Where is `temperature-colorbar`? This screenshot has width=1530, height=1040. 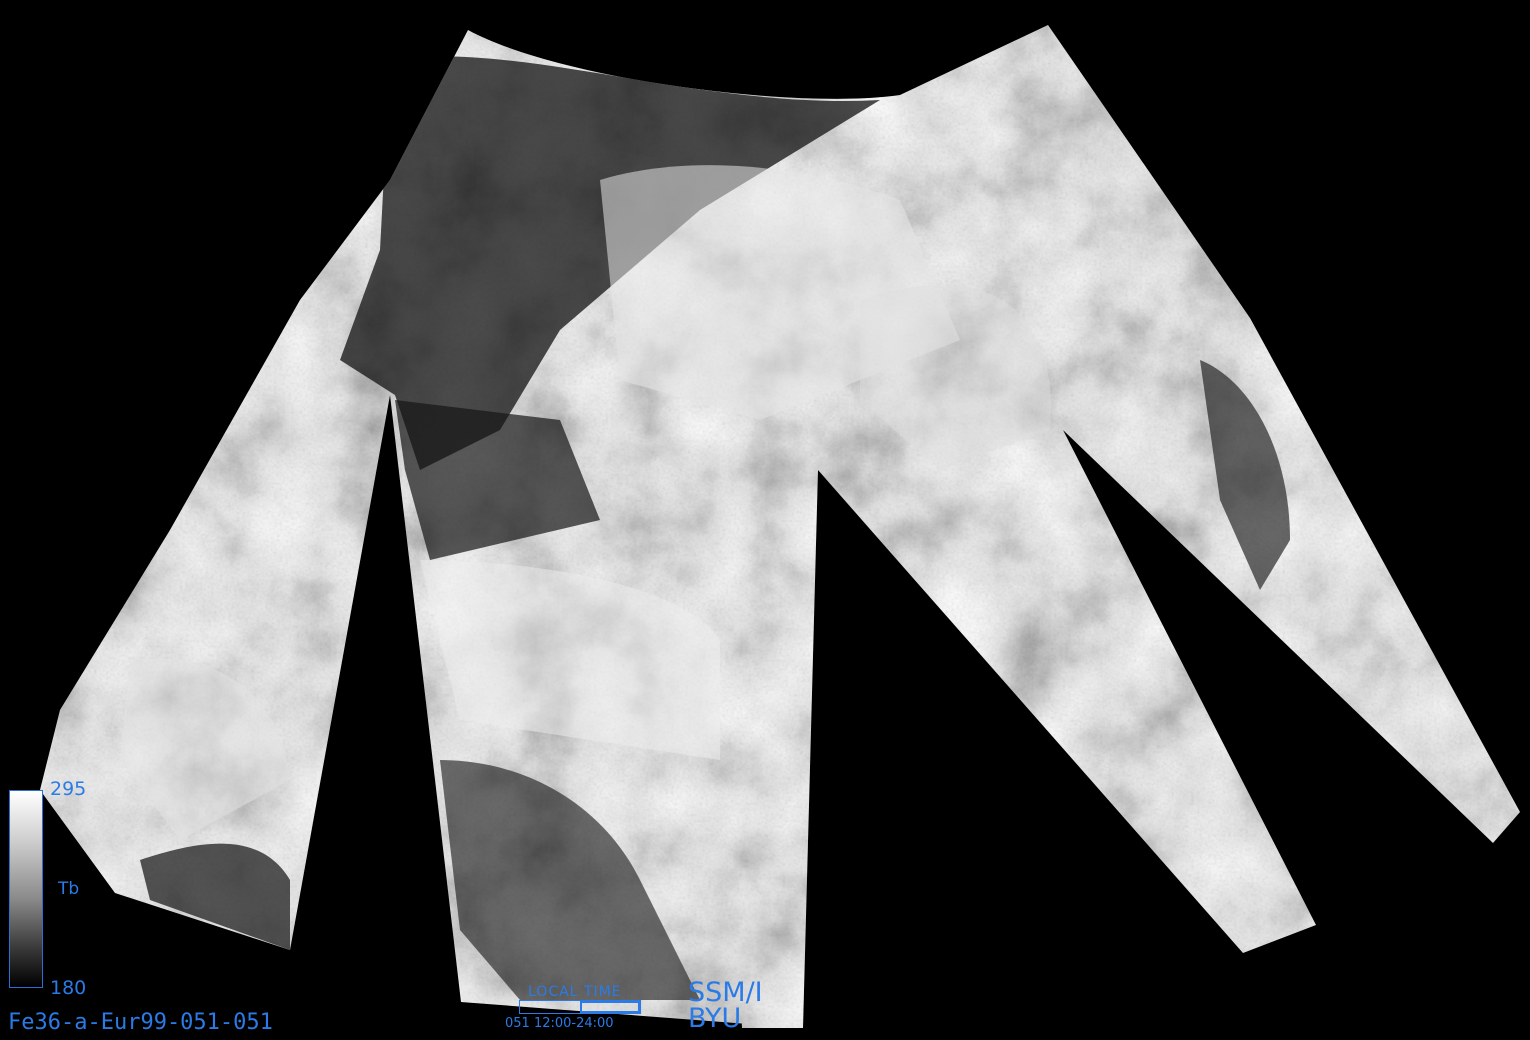 temperature-colorbar is located at coordinates (26, 889).